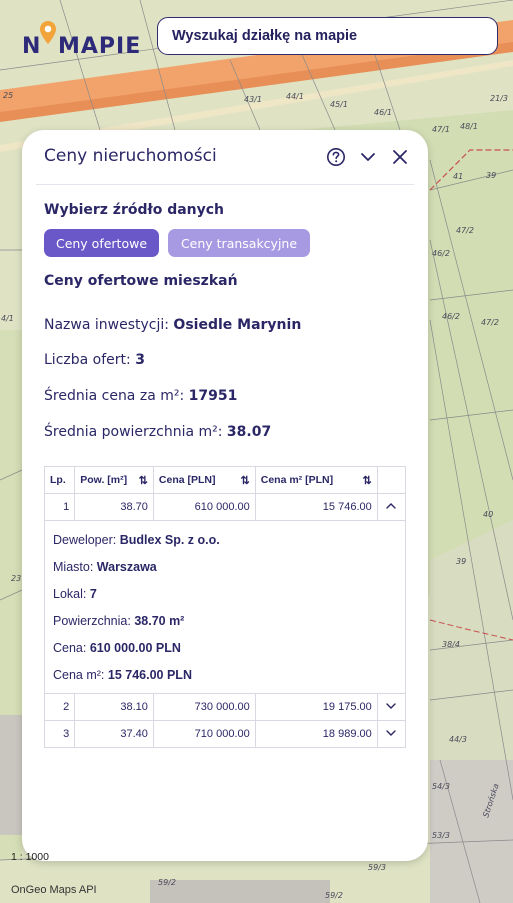  Describe the element at coordinates (237, 325) in the screenshot. I see `investment-value: Osiedle Marynin` at that location.